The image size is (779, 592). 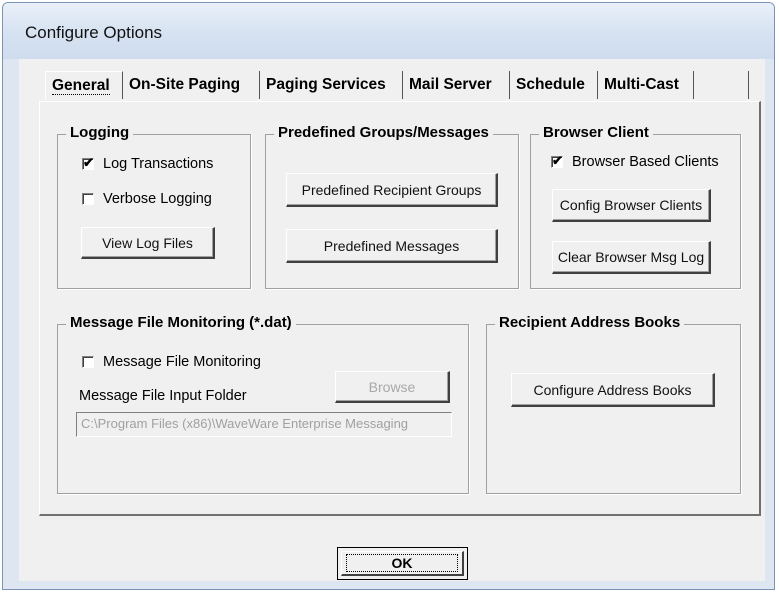 I want to click on tab-multi-cast: Multi-Cast, so click(x=646, y=85).